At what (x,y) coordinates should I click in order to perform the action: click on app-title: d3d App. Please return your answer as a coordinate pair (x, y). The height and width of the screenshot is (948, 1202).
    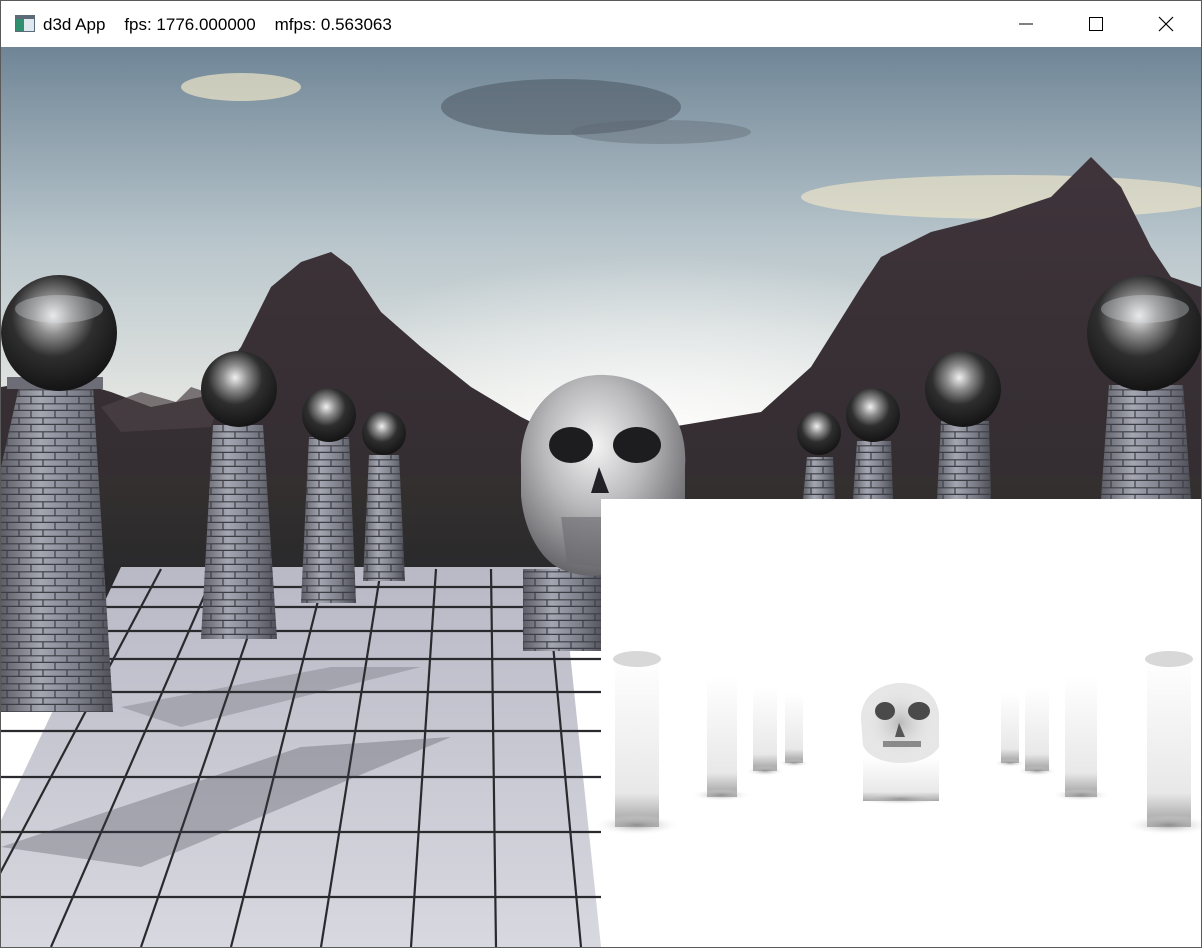
    Looking at the image, I should click on (74, 24).